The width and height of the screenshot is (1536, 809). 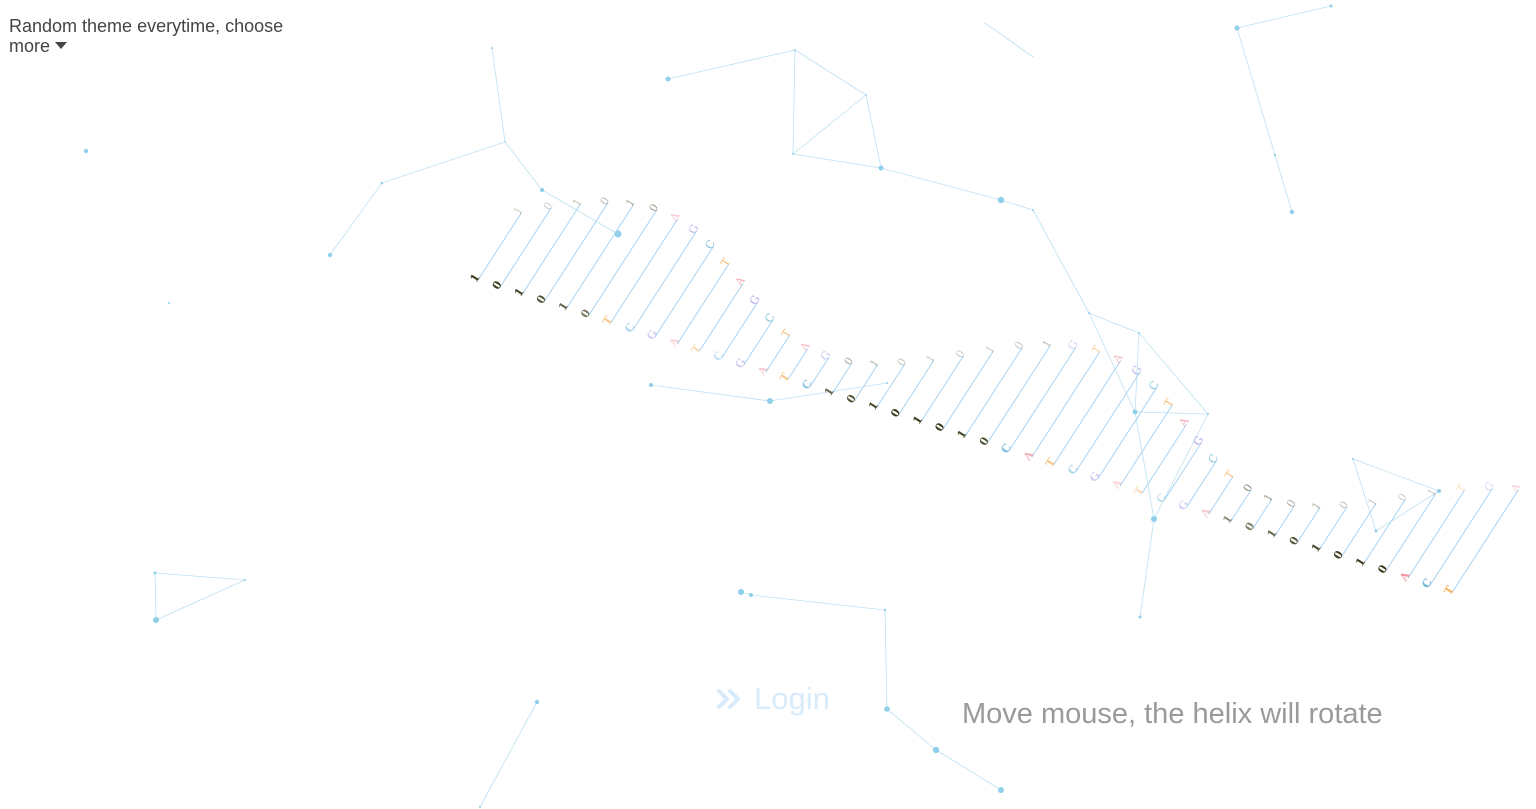 I want to click on theme-selector-label: Random theme everytime, choose, so click(x=146, y=26).